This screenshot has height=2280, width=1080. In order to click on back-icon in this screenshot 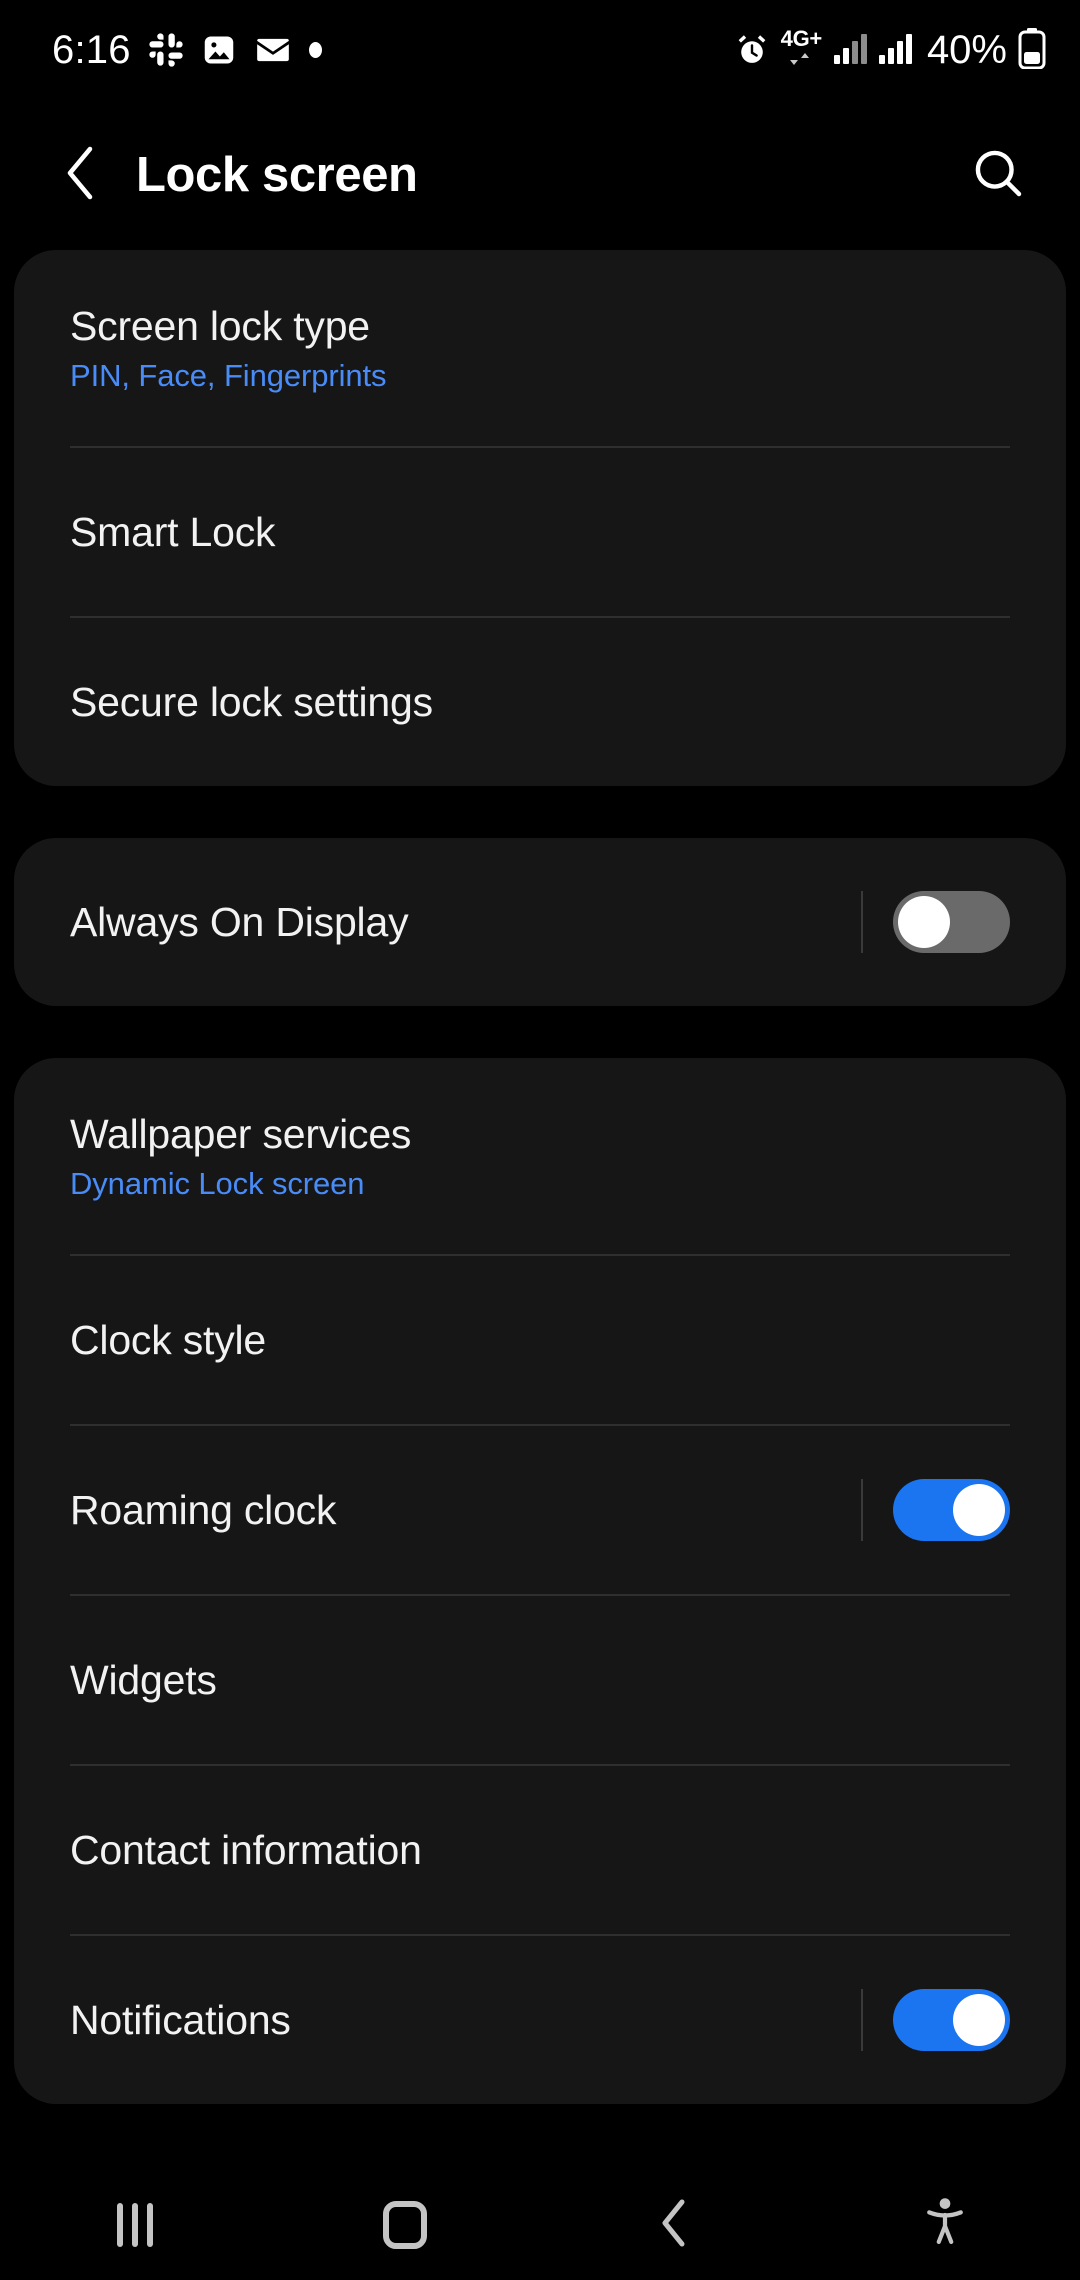, I will do `click(675, 2225)`.